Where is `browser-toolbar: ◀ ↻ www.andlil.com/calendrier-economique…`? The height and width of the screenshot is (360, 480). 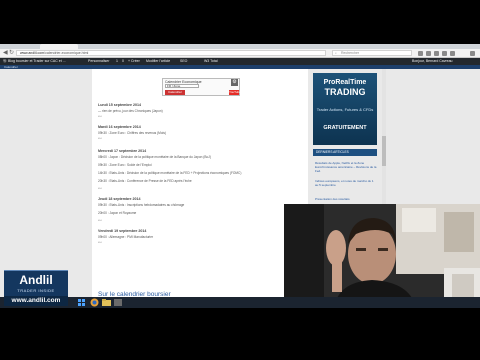
browser-toolbar: ◀ ↻ www.andlil.com/calendrier-economique… is located at coordinates (240, 53).